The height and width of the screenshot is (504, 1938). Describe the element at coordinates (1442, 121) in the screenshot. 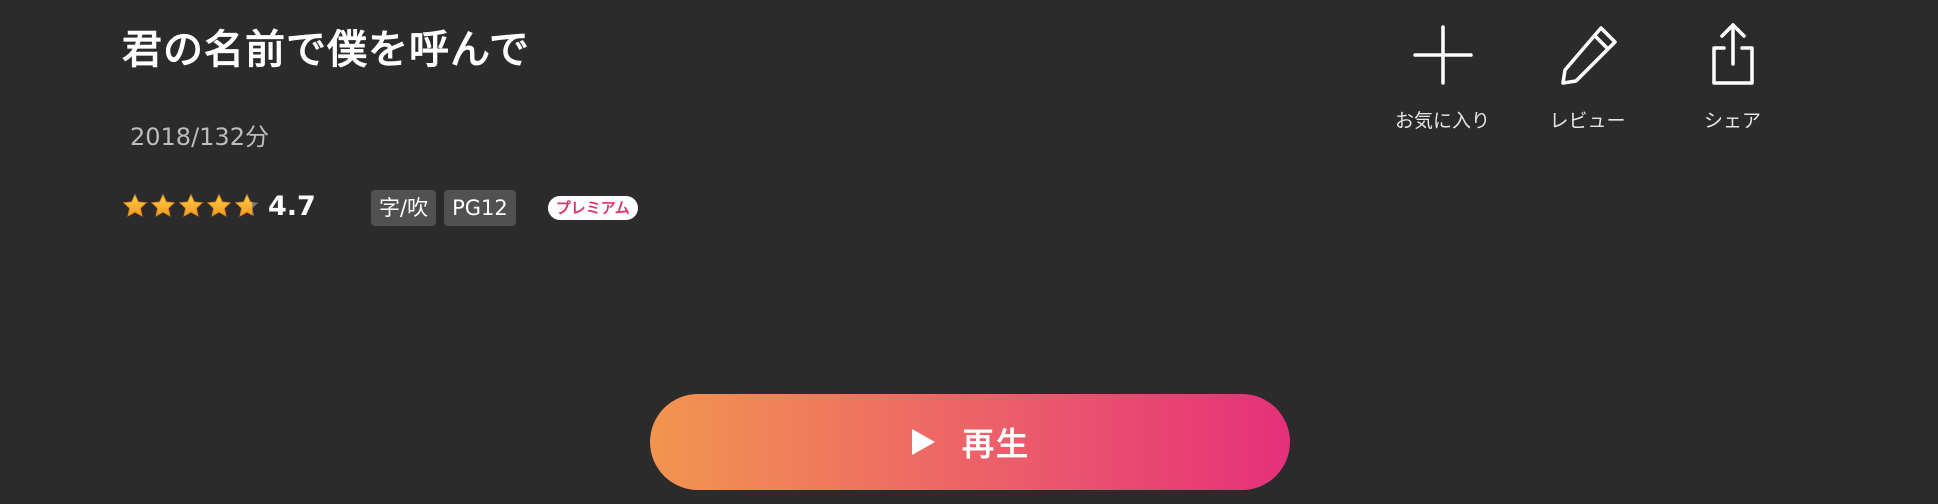

I see `favorite-label: お気に入り` at that location.